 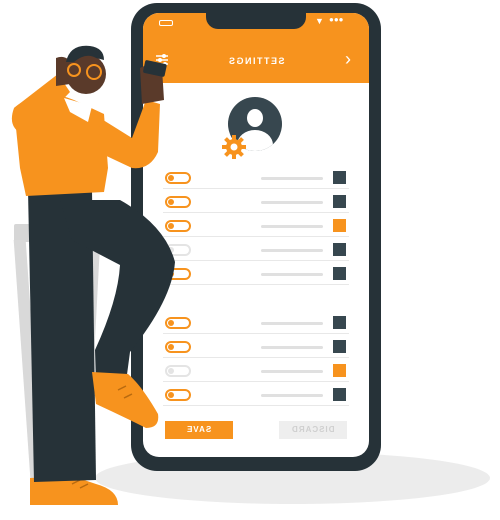 I want to click on right-shoe, so click(x=125, y=400).